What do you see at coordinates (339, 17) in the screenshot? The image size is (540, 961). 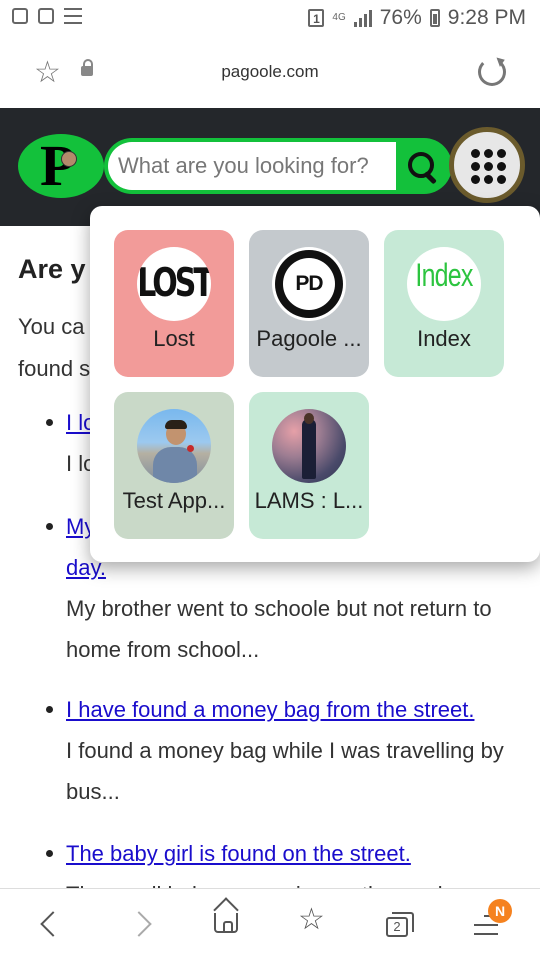 I see `network-type: 4G` at bounding box center [339, 17].